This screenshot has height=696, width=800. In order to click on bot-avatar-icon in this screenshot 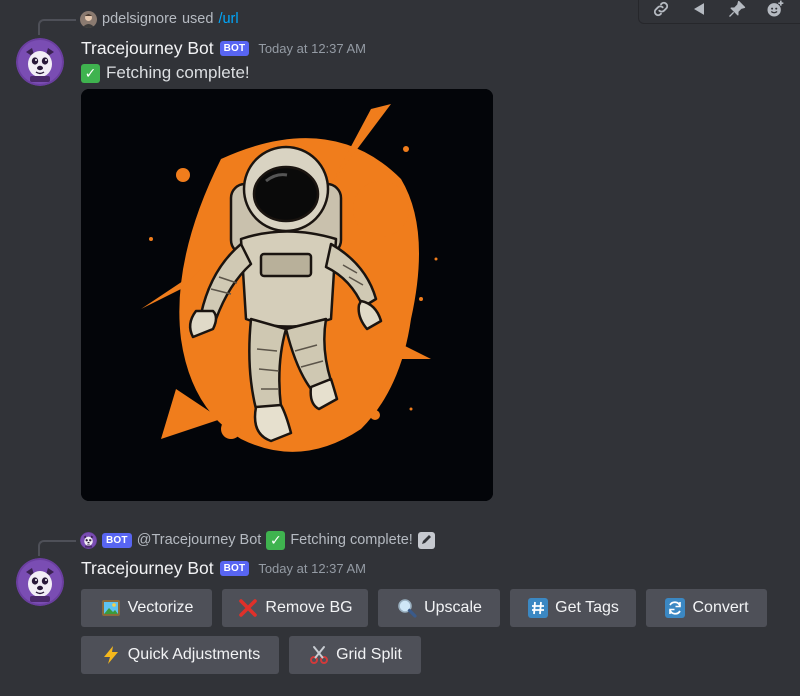, I will do `click(88, 540)`.